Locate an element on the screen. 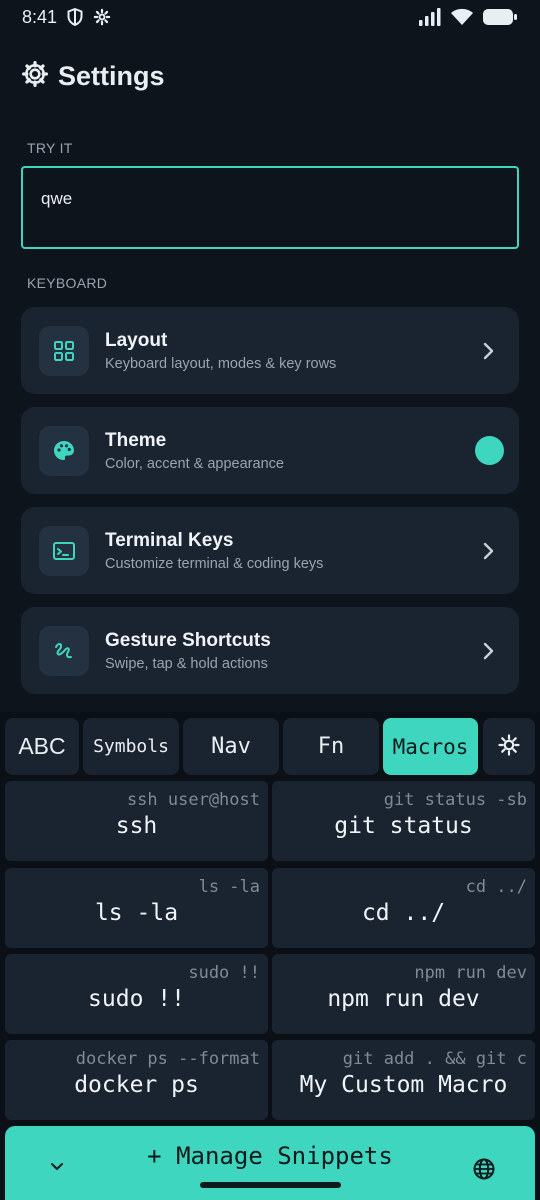  macro-label: sudo !! is located at coordinates (136, 999).